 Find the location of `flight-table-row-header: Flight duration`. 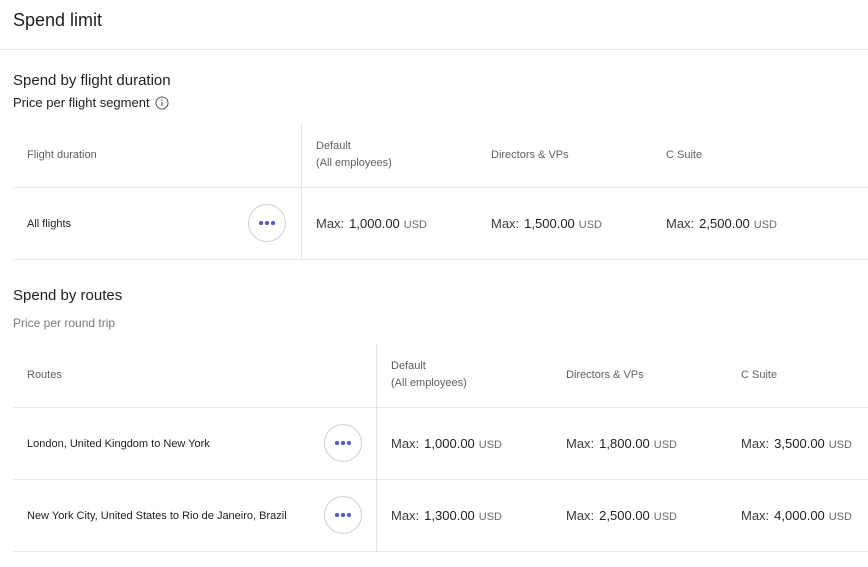

flight-table-row-header: Flight duration is located at coordinates (157, 155).